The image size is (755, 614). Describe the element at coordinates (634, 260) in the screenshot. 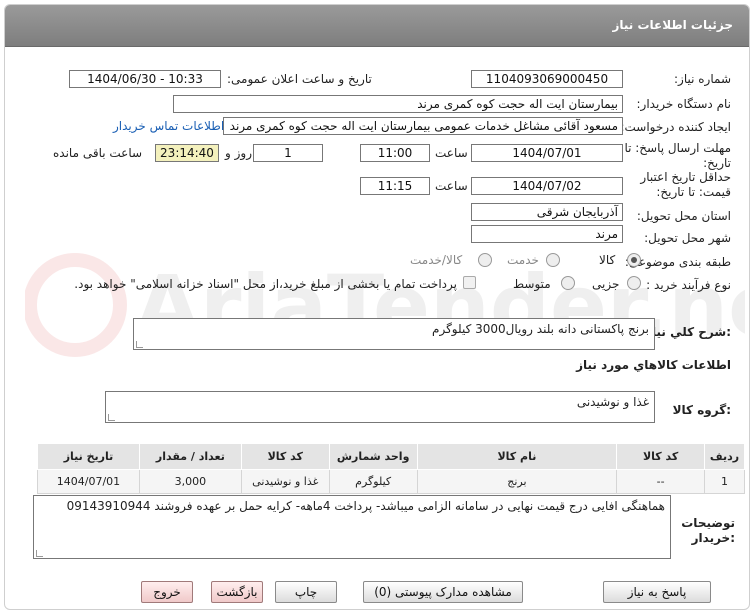

I see `category-radio-goods` at that location.